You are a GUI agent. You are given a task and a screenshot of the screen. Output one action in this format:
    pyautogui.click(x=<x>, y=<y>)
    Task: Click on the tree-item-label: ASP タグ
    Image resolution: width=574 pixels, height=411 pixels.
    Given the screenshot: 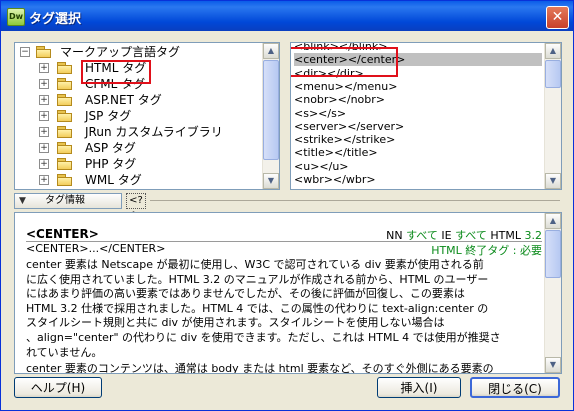 What is the action you would take?
    pyautogui.click(x=110, y=148)
    